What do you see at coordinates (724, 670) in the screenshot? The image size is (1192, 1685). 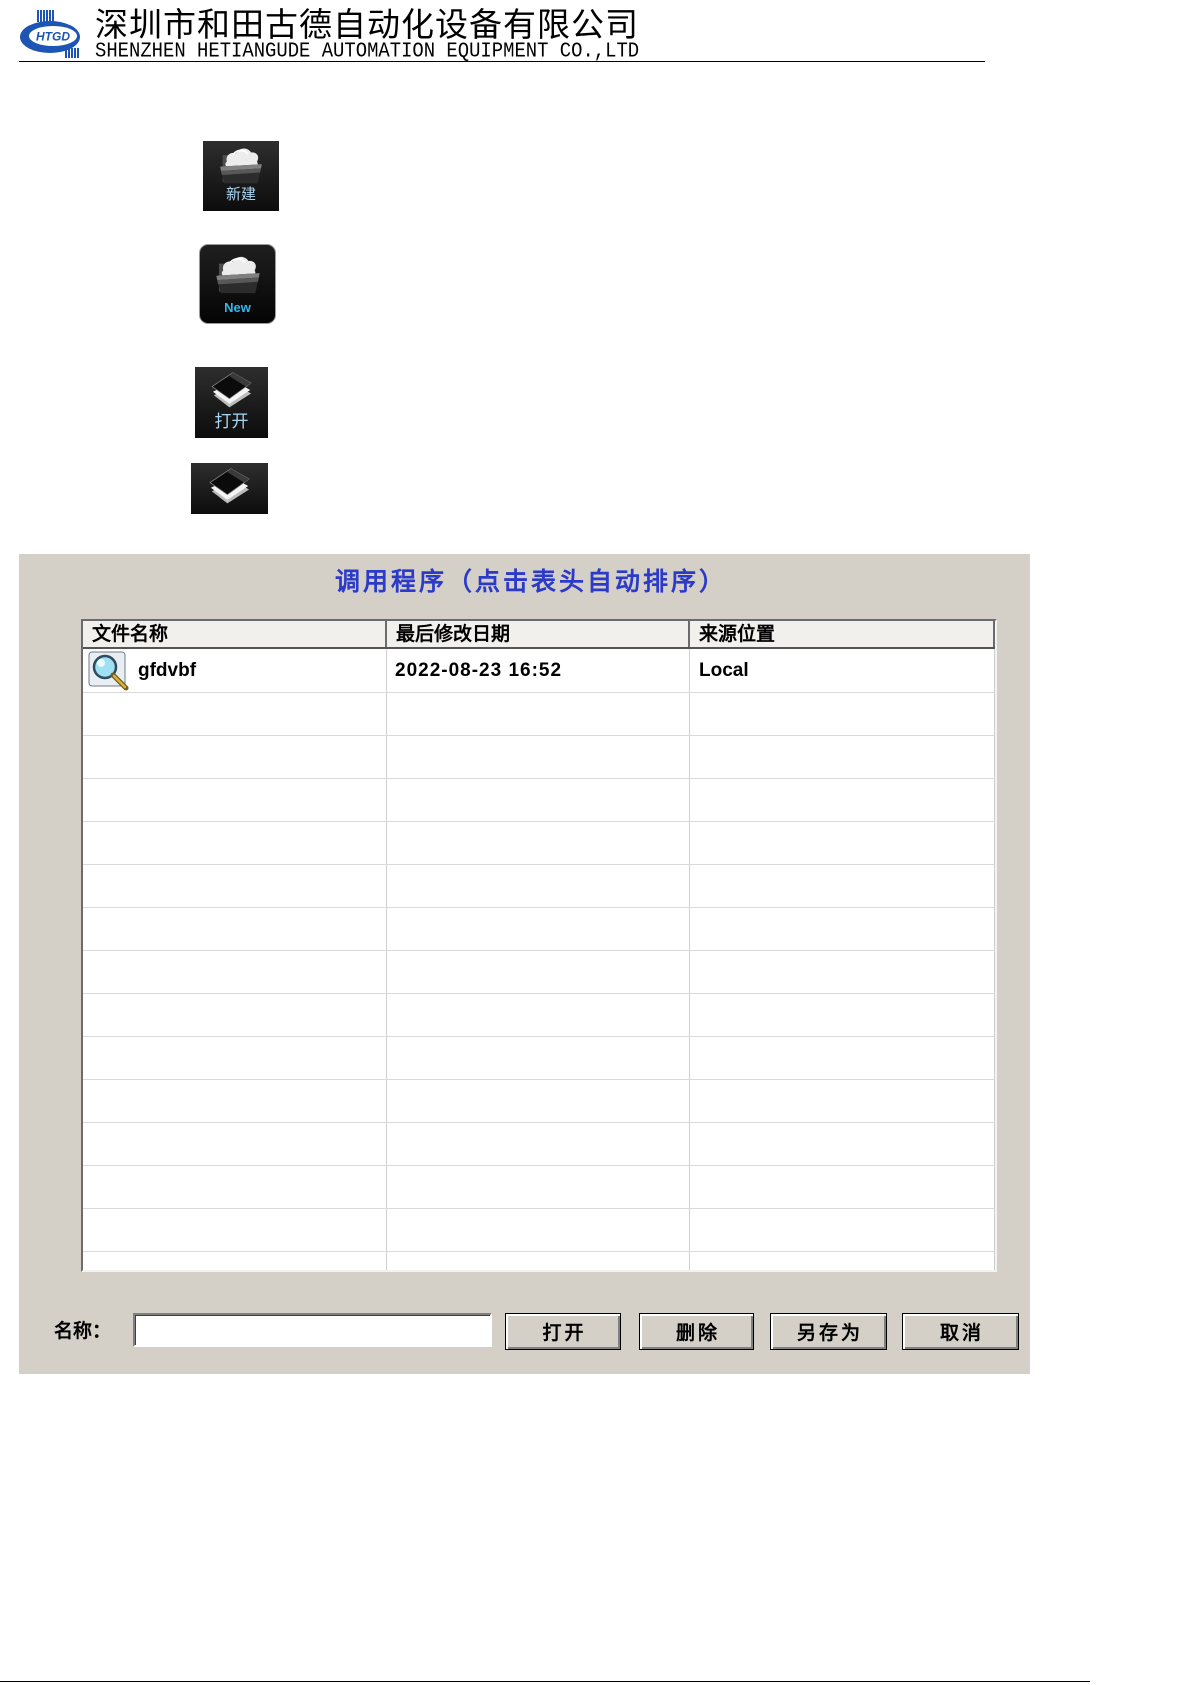 I see `source-text: Local` at bounding box center [724, 670].